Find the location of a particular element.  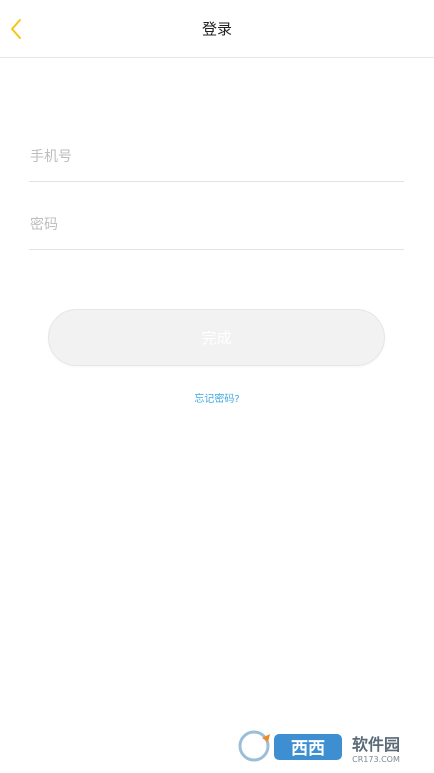

page-title: 登录 is located at coordinates (216, 29).